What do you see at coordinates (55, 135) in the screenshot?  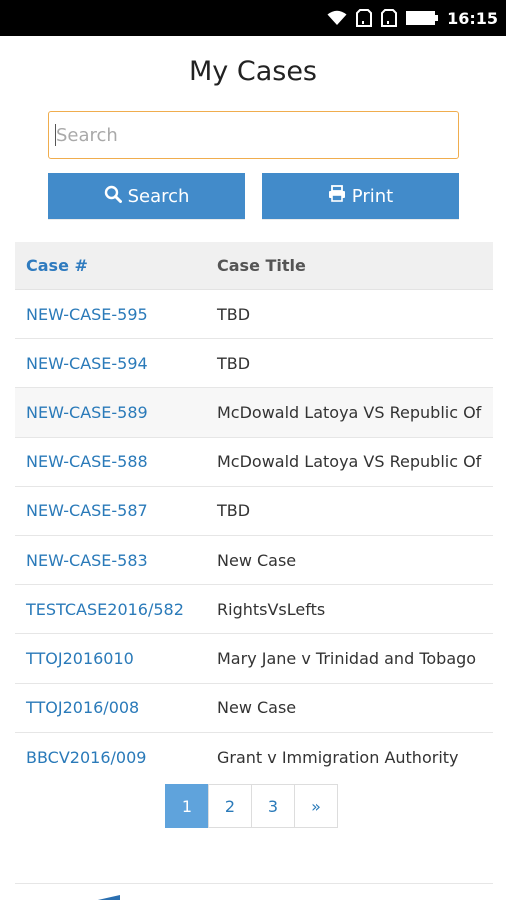 I see `text-cursor` at bounding box center [55, 135].